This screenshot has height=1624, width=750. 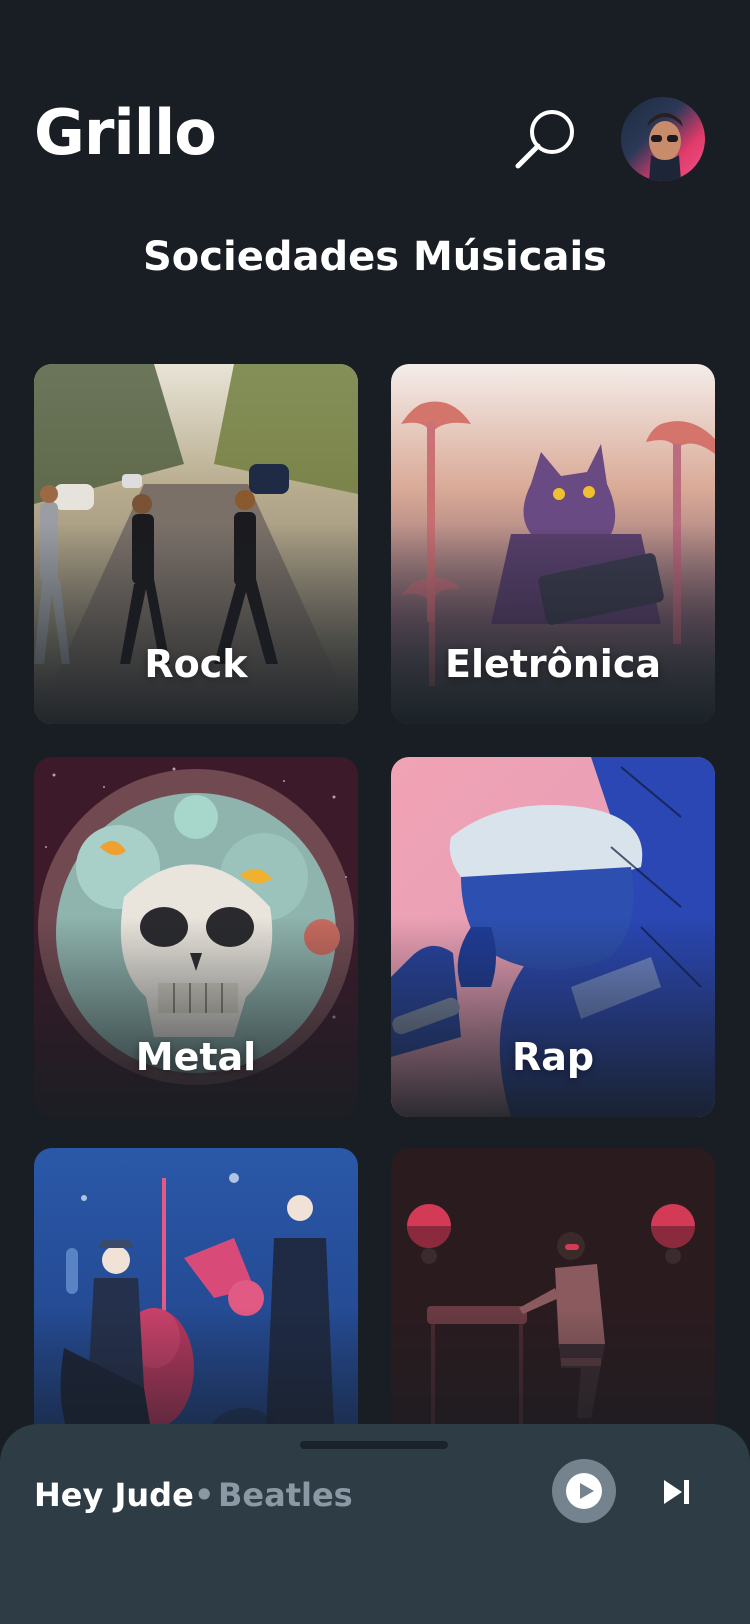 I want to click on section-title: Sociedades Músicais, so click(x=375, y=257).